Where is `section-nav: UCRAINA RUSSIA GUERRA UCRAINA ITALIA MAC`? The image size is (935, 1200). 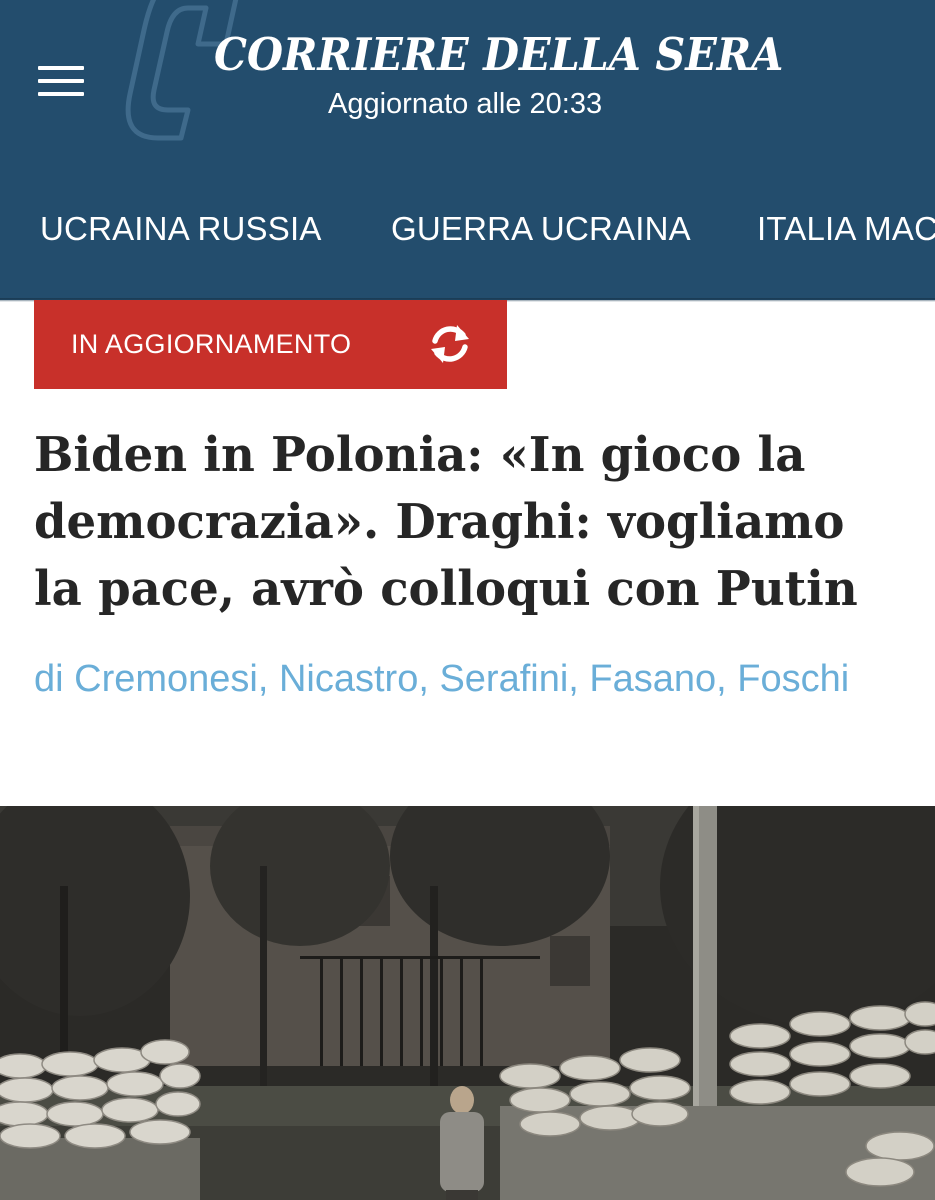 section-nav: UCRAINA RUSSIA GUERRA UCRAINA ITALIA MAC is located at coordinates (467, 235).